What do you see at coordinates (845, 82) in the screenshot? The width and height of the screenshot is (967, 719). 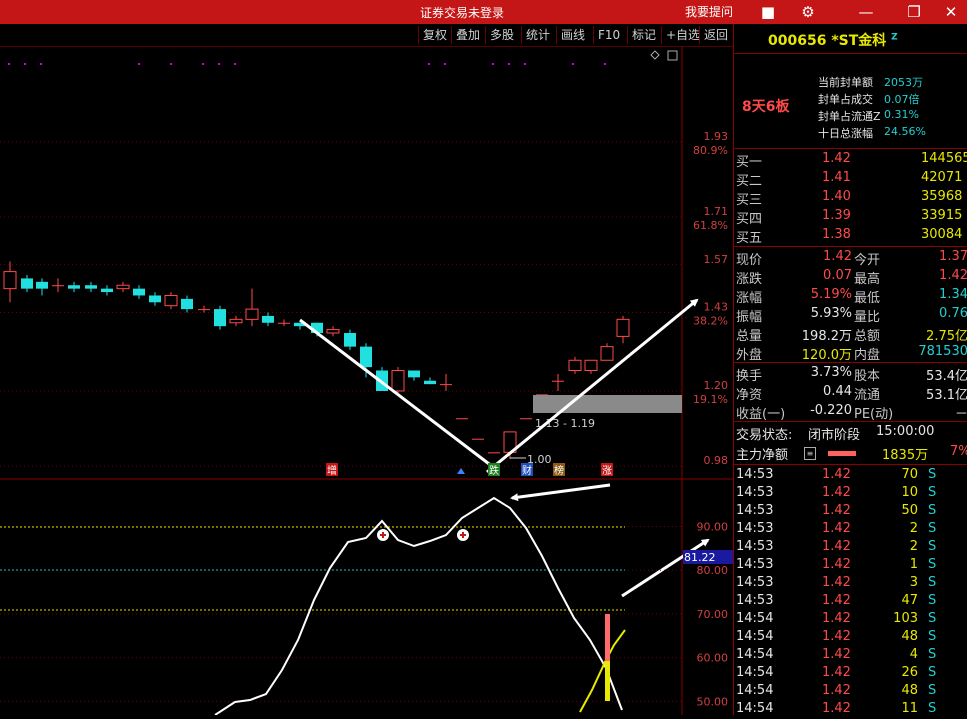 I see `seal-stat-label: 当前封单额` at bounding box center [845, 82].